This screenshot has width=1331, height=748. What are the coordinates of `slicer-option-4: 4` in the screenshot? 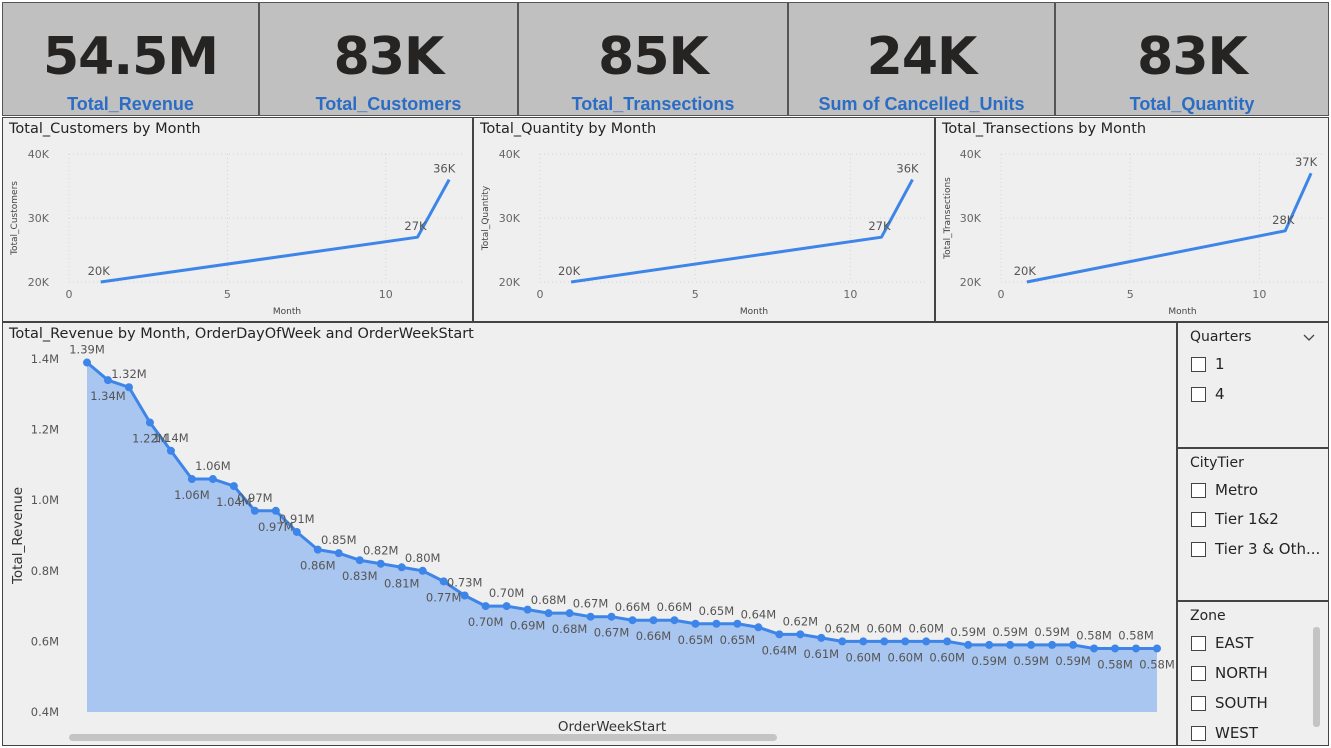 It's located at (1208, 394).